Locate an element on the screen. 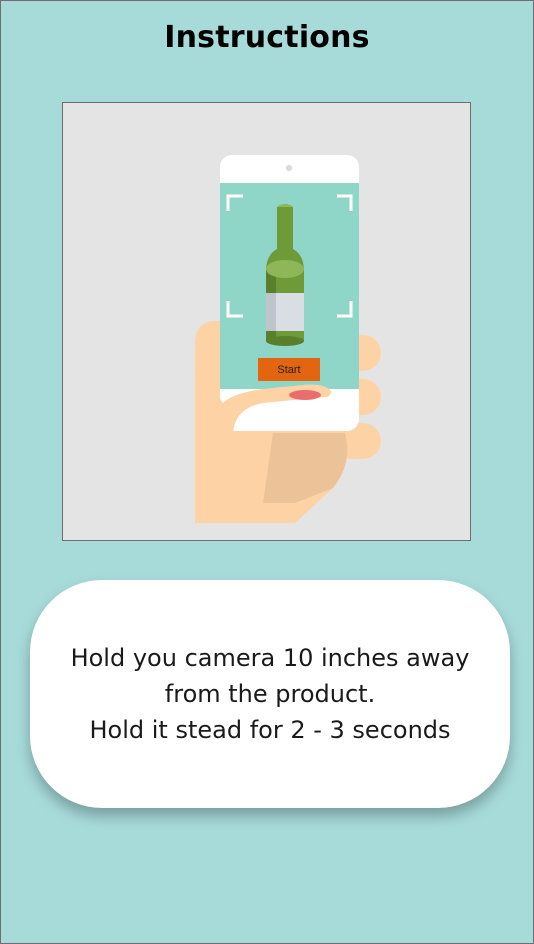 This screenshot has width=534, height=944. thumbnail is located at coordinates (305, 395).